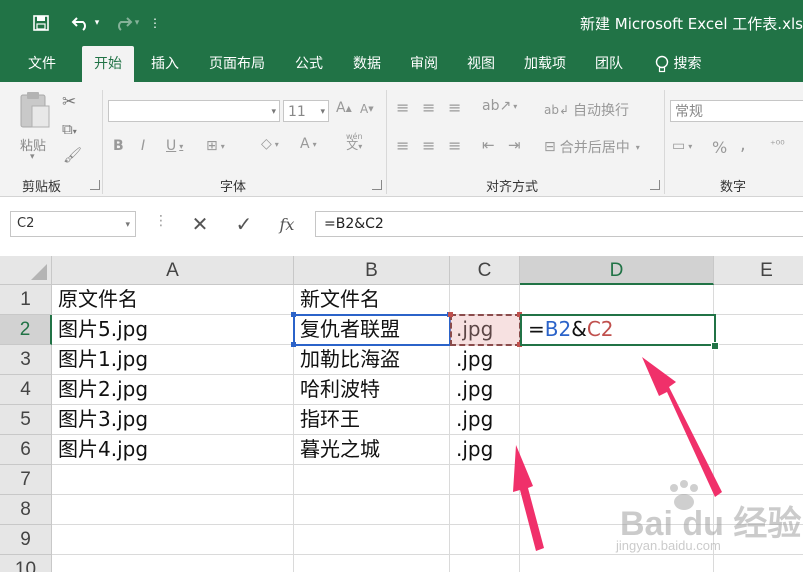 This screenshot has height=572, width=803. I want to click on cell-b8, so click(372, 510).